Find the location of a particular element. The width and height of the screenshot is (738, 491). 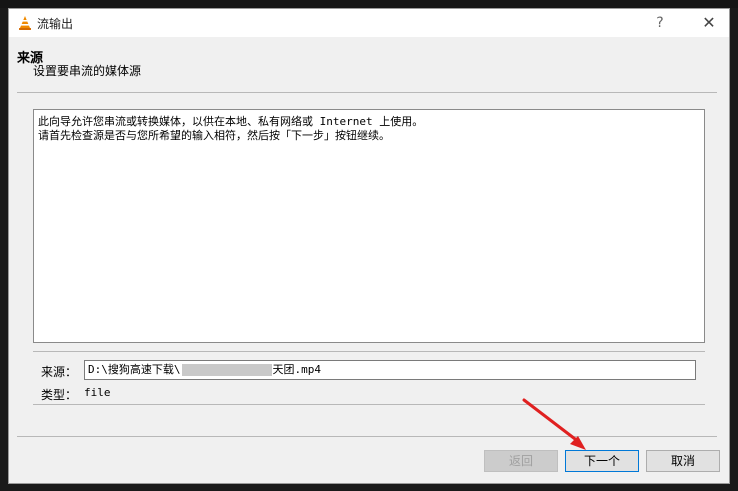

type-value: file is located at coordinates (97, 392).